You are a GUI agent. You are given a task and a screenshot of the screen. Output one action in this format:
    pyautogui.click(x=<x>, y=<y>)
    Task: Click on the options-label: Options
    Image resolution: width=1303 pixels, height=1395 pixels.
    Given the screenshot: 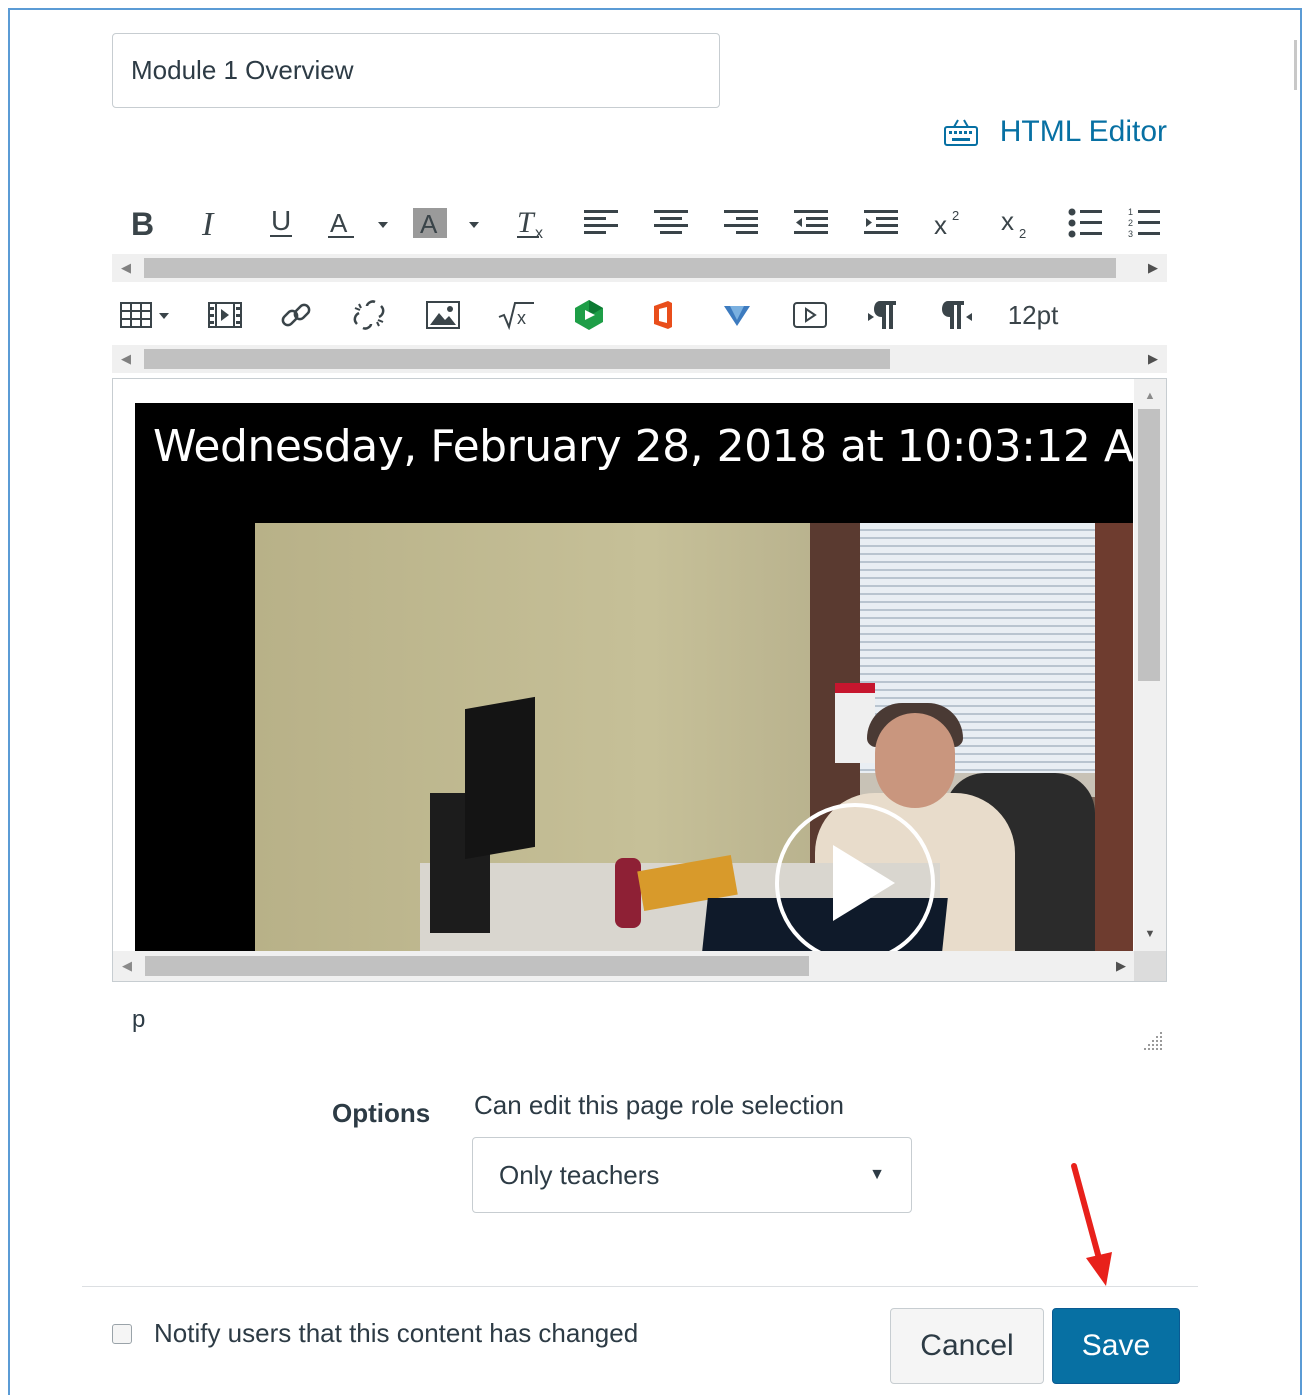 What is the action you would take?
    pyautogui.click(x=381, y=1113)
    